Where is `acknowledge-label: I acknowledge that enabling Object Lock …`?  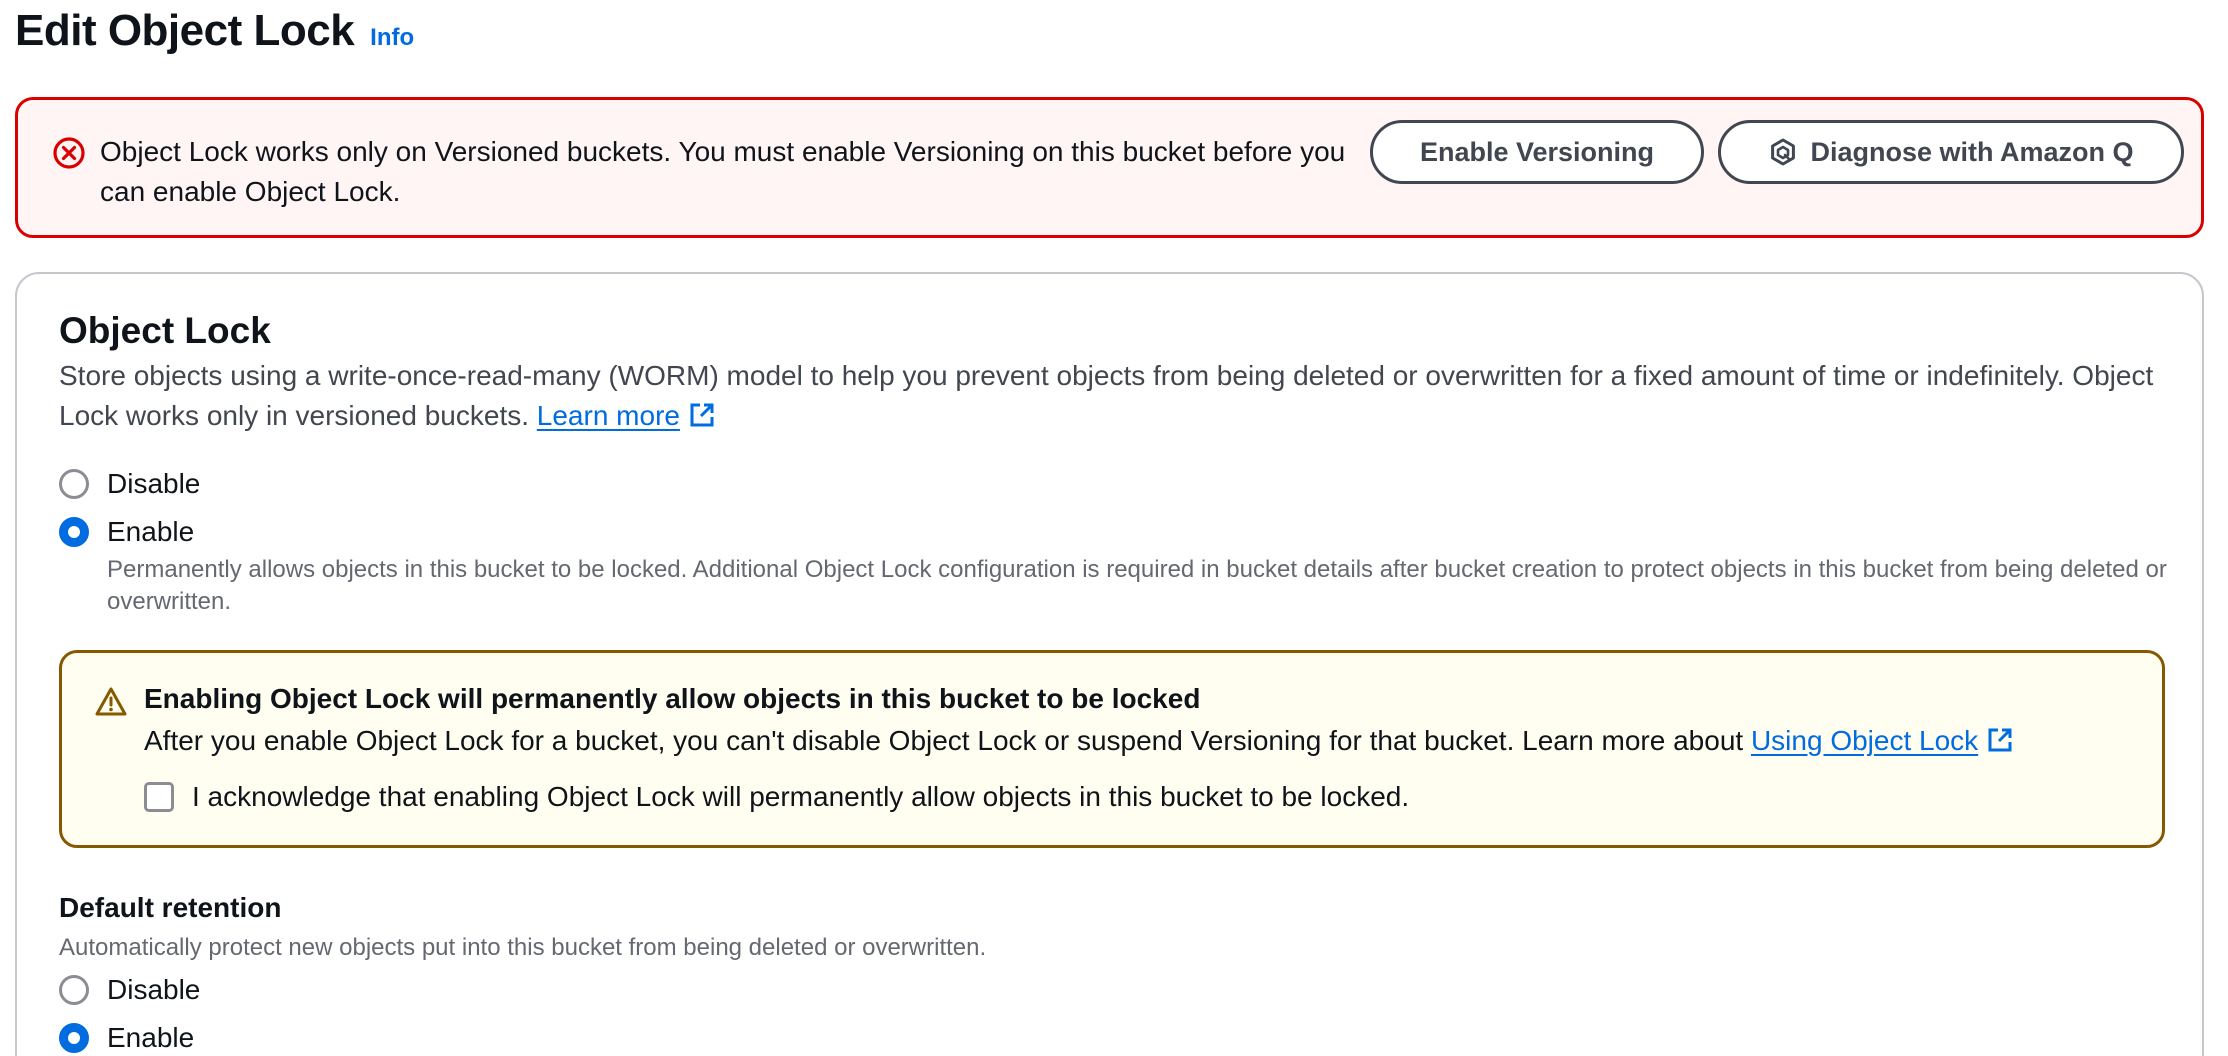
acknowledge-label: I acknowledge that enabling Object Lock … is located at coordinates (801, 796).